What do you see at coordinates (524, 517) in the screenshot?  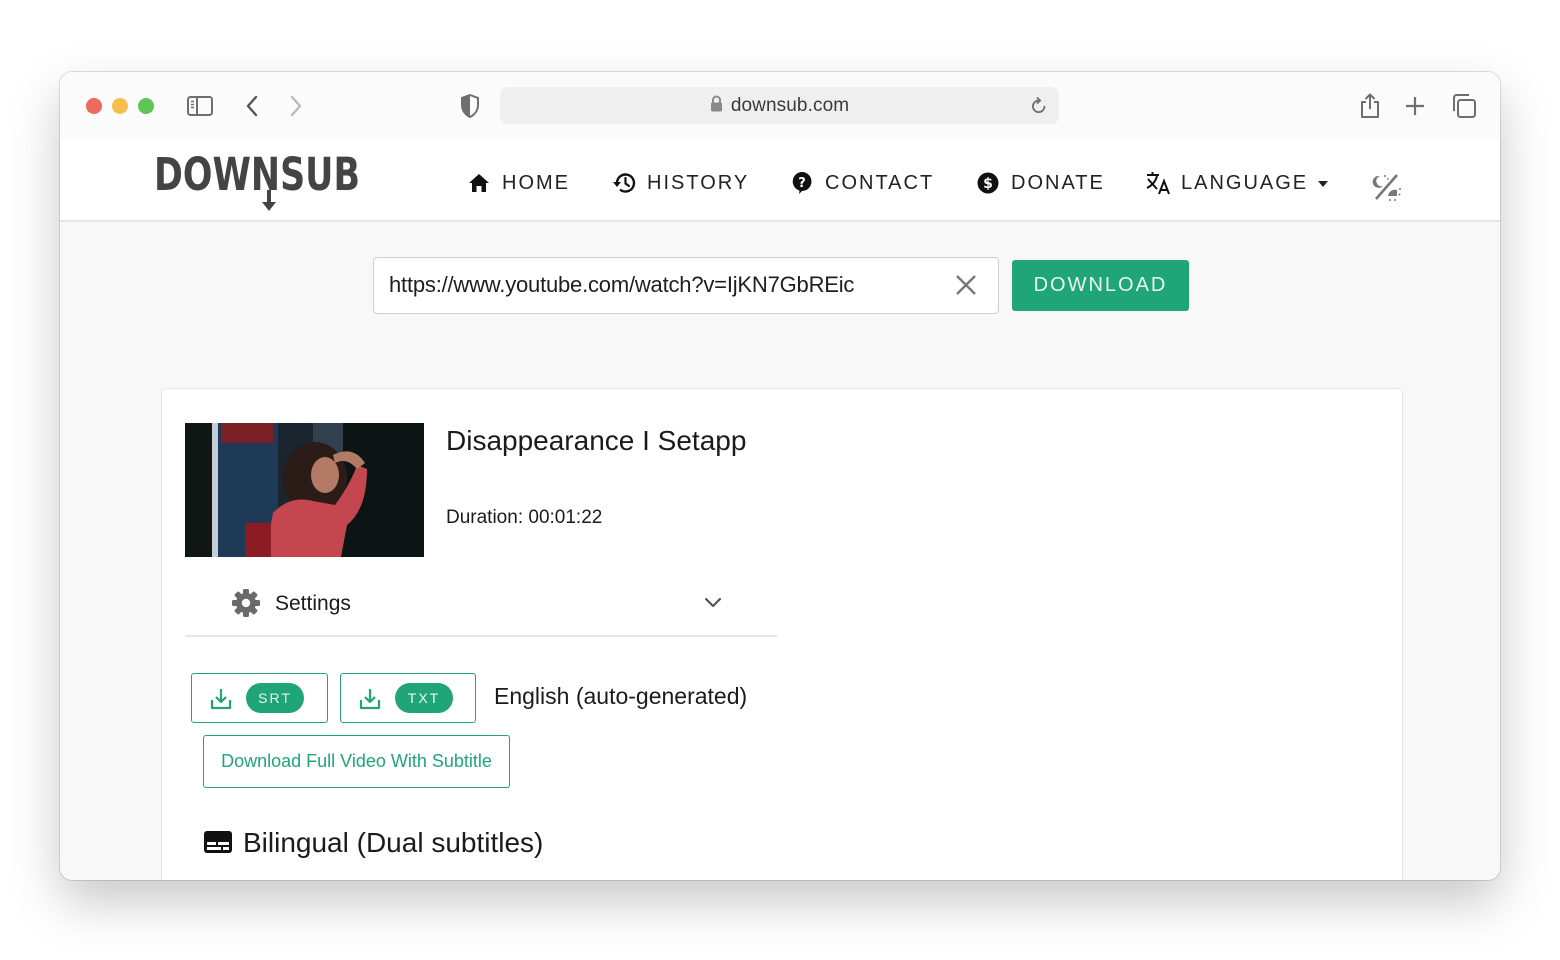 I see `video-duration: Duration: 00:01:22` at bounding box center [524, 517].